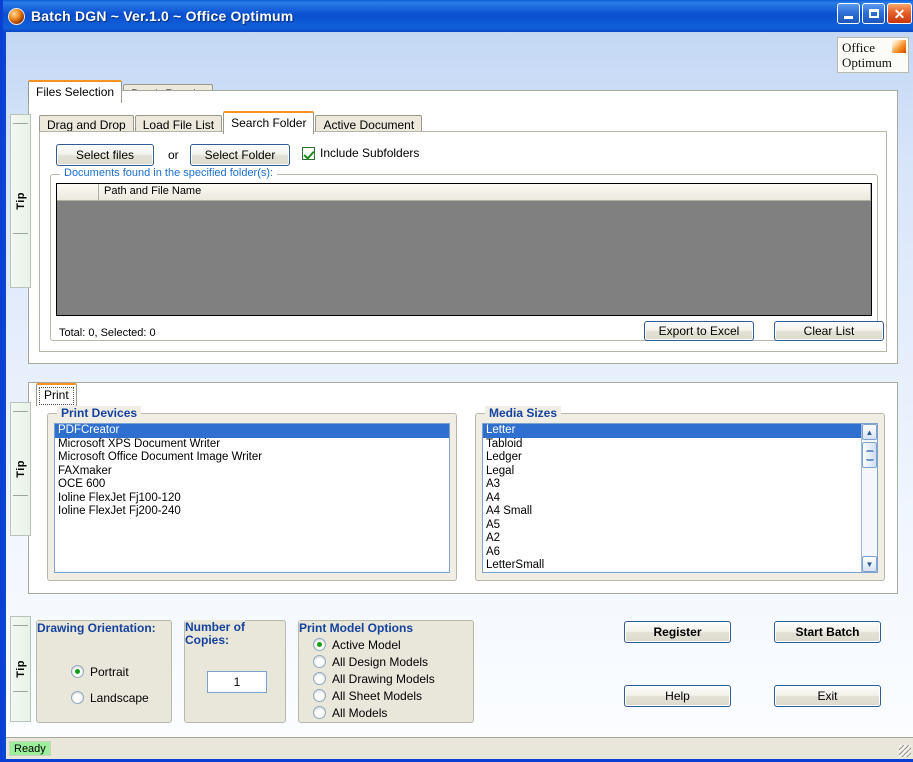  I want to click on tip-panel-print: Tip, so click(20, 469).